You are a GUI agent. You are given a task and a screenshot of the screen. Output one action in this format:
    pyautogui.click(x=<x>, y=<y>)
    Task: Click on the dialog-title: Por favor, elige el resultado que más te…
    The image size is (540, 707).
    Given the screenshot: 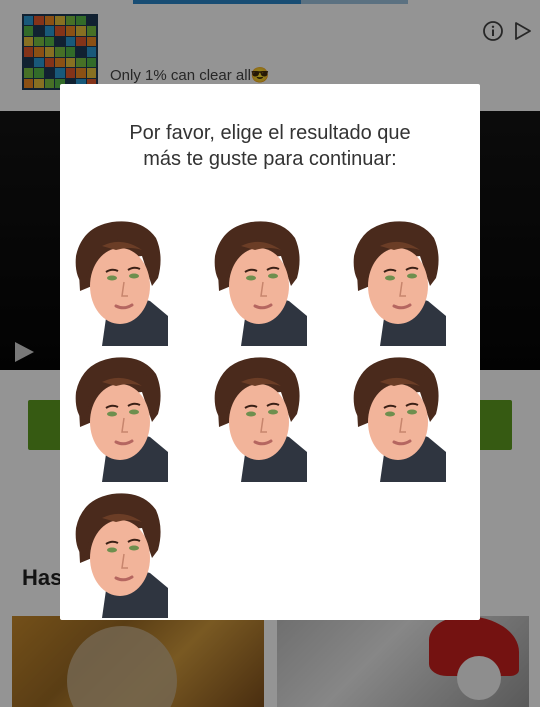 What is the action you would take?
    pyautogui.click(x=270, y=146)
    